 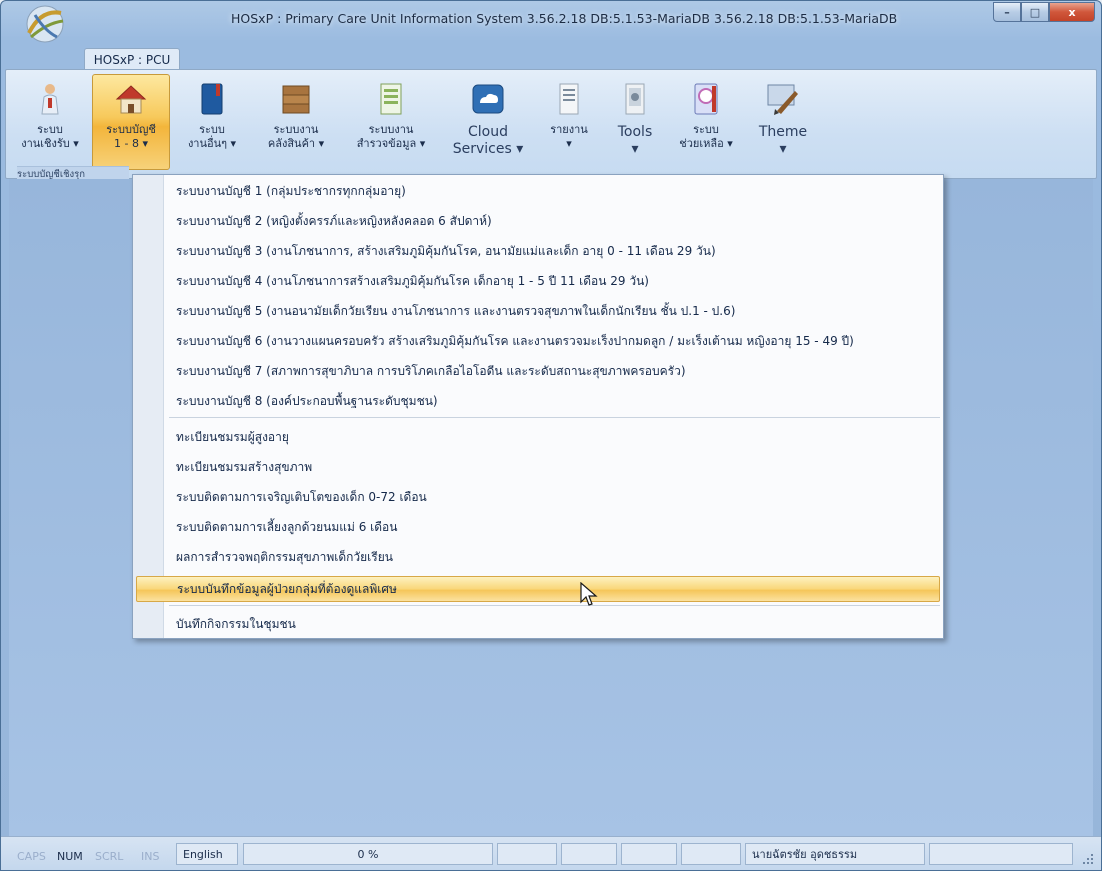 What do you see at coordinates (391, 143) in the screenshot?
I see `ribbon-button-label: สำรวจข้อมูล ▾` at bounding box center [391, 143].